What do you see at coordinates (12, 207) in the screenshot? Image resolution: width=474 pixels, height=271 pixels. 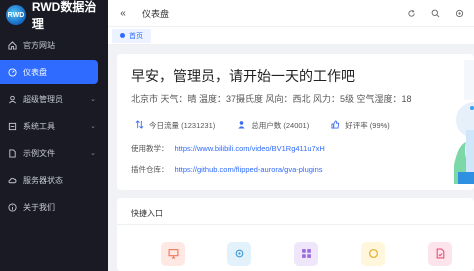 I see `info-icon` at bounding box center [12, 207].